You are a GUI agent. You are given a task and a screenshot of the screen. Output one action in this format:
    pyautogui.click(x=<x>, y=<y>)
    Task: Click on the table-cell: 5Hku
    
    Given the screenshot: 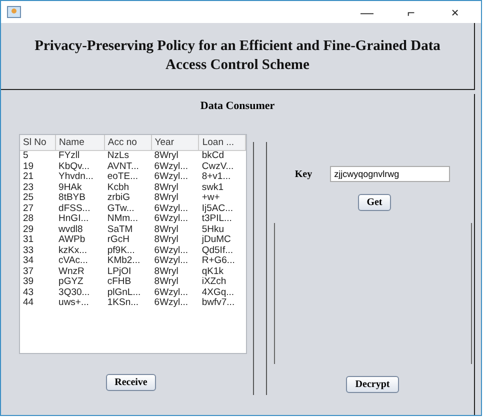 What is the action you would take?
    pyautogui.click(x=222, y=229)
    